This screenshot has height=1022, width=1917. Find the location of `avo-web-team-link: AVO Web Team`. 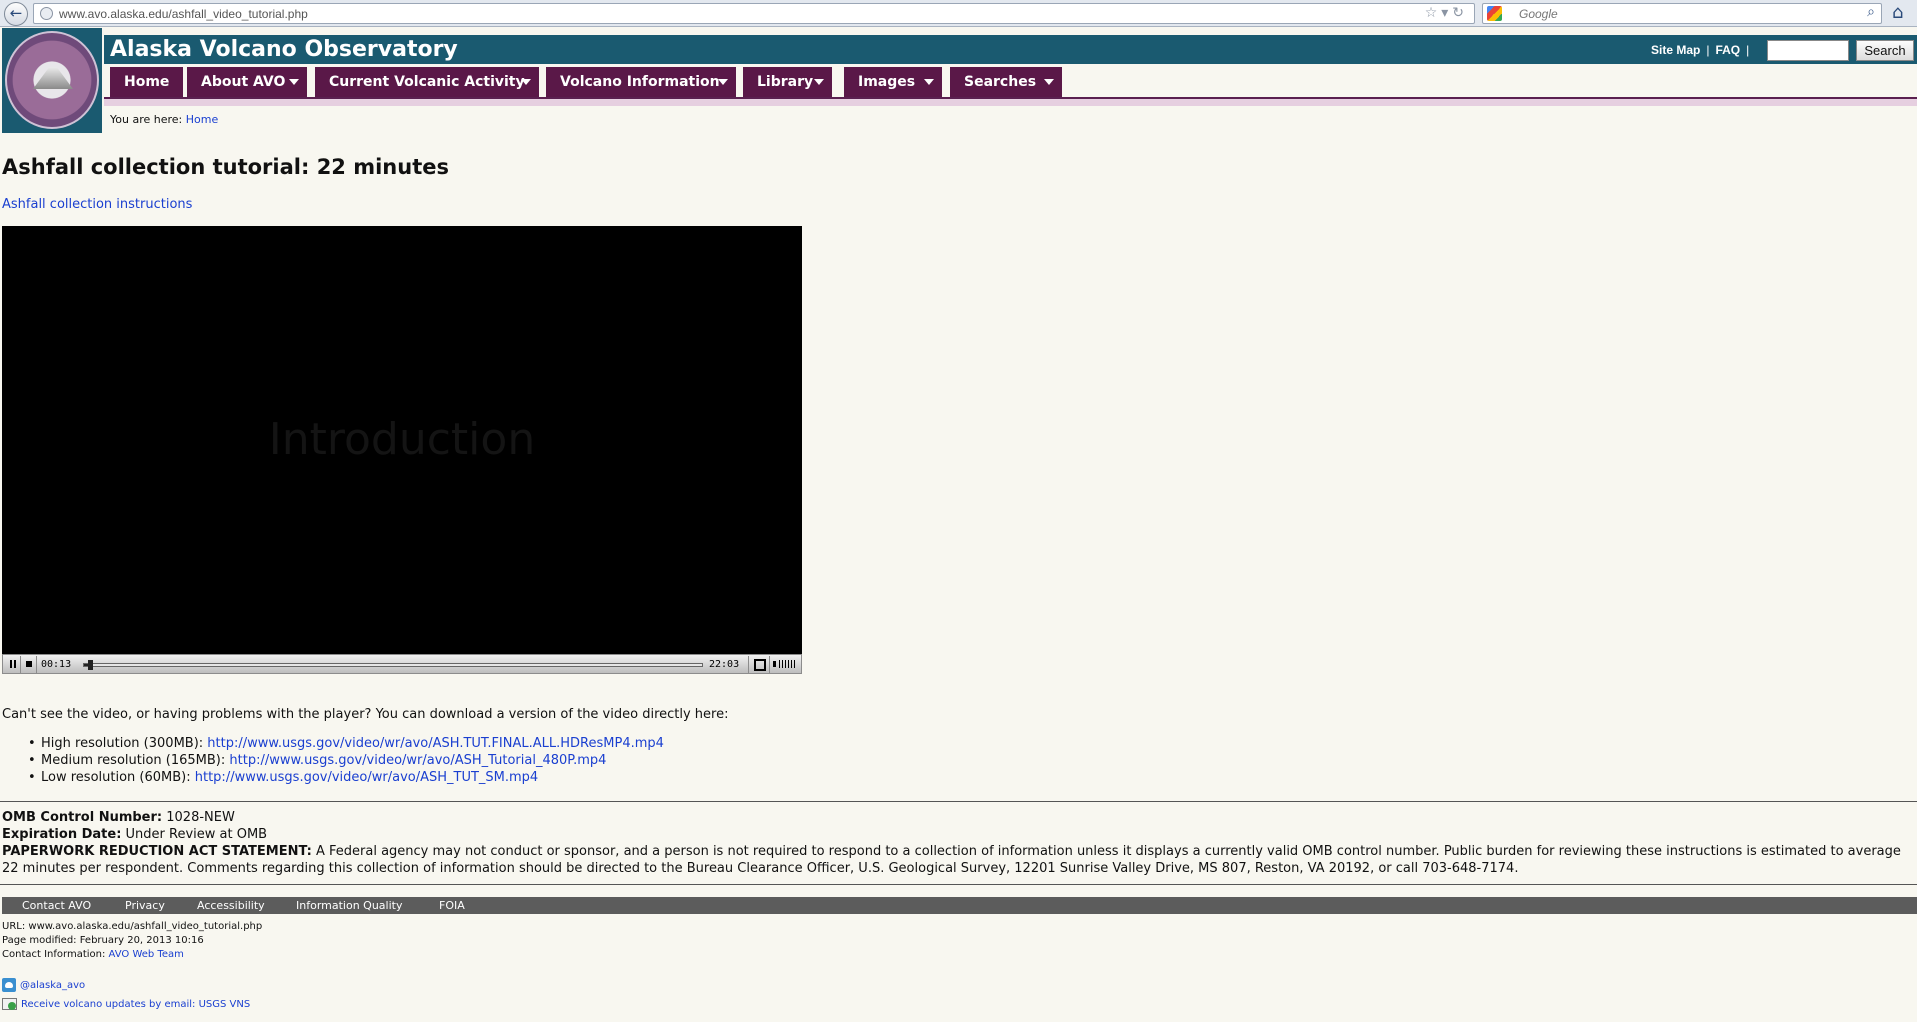

avo-web-team-link: AVO Web Team is located at coordinates (146, 954).